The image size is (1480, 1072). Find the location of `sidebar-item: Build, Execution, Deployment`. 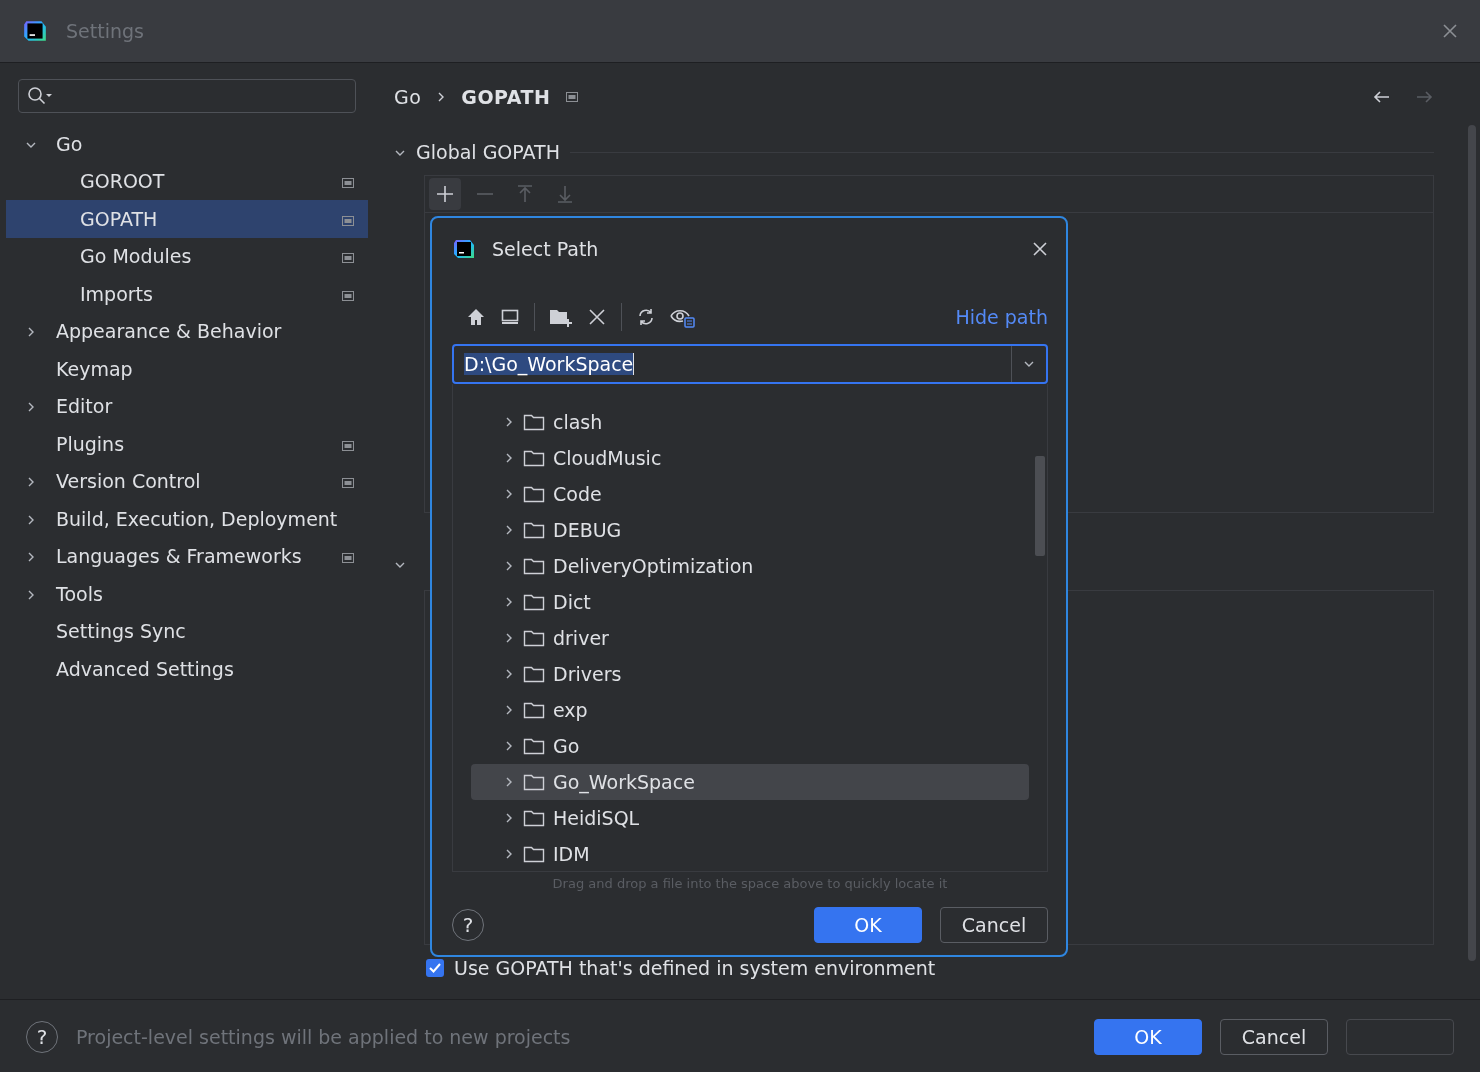

sidebar-item: Build, Execution, Deployment is located at coordinates (187, 519).